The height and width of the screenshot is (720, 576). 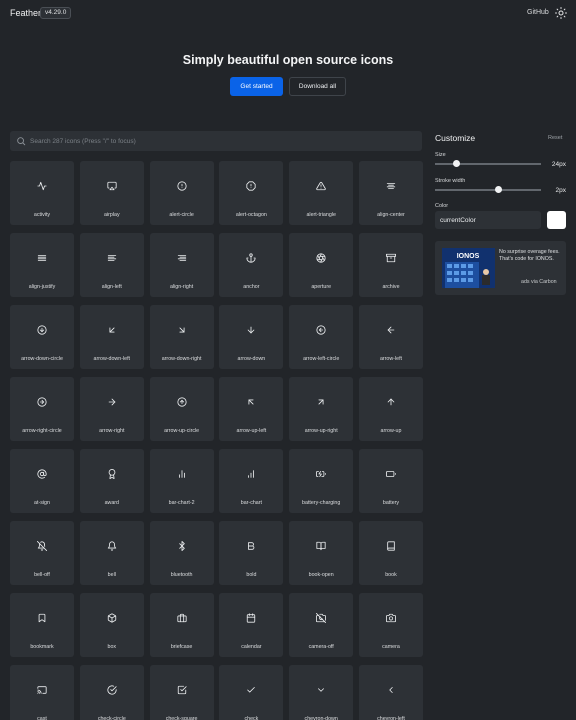 What do you see at coordinates (251, 481) in the screenshot?
I see `icon-tile-bar-chart: bar-chart` at bounding box center [251, 481].